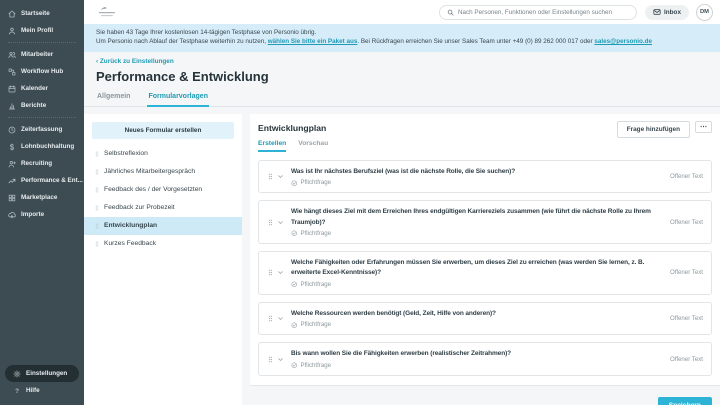 The height and width of the screenshot is (405, 720). Describe the element at coordinates (485, 146) in the screenshot. I see `editor-tabs: Erstellen Vorschau` at that location.